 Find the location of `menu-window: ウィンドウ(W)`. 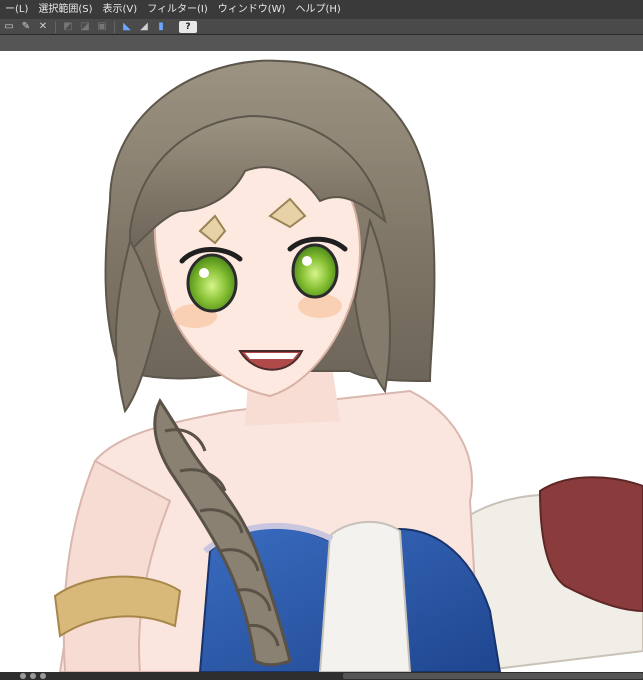

menu-window: ウィンドウ(W) is located at coordinates (252, 9).